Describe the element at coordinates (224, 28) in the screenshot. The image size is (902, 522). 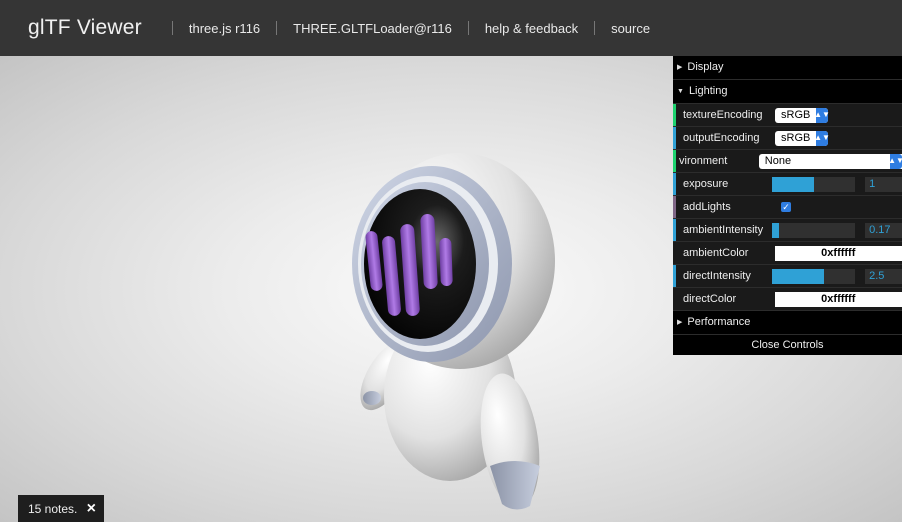
I see `nav-link-threejs: three.js r116` at that location.